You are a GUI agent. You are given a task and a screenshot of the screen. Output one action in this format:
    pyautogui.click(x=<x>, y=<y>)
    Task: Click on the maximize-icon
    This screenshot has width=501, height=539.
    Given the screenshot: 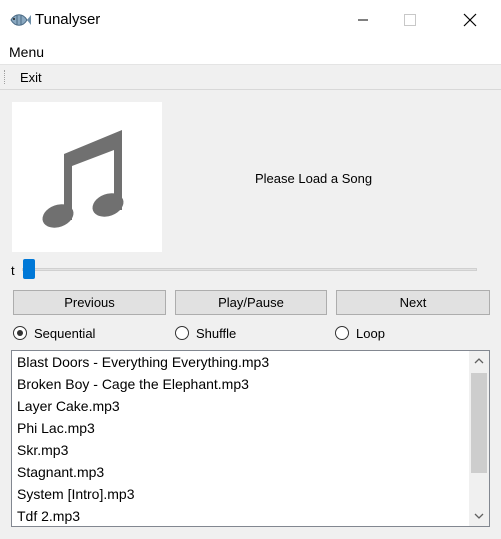 What is the action you would take?
    pyautogui.click(x=410, y=20)
    